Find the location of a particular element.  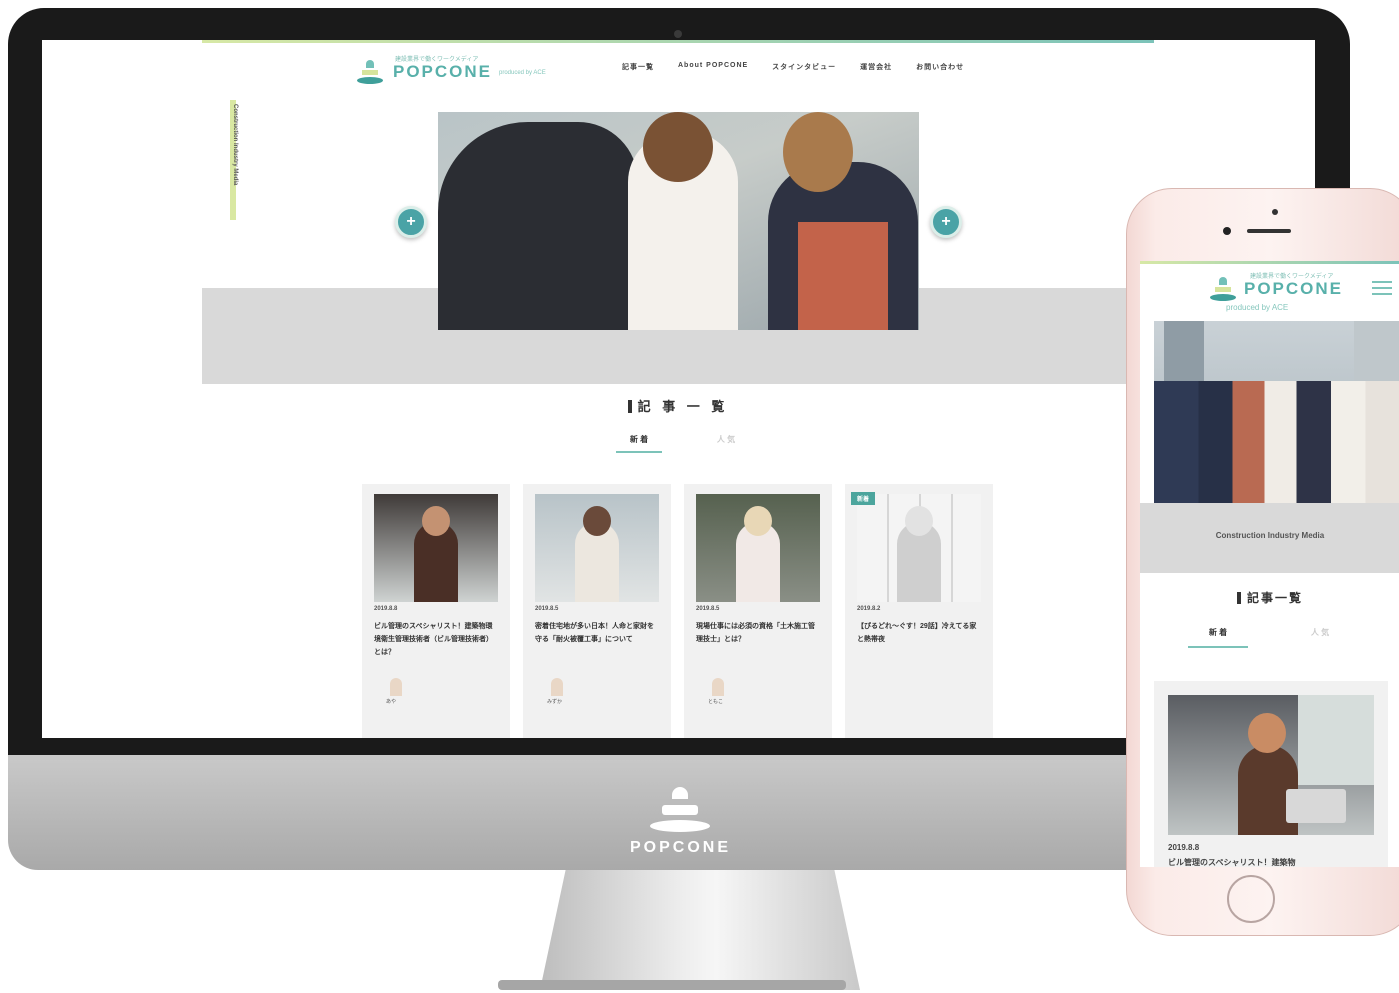

phone-speaker is located at coordinates (1269, 231).